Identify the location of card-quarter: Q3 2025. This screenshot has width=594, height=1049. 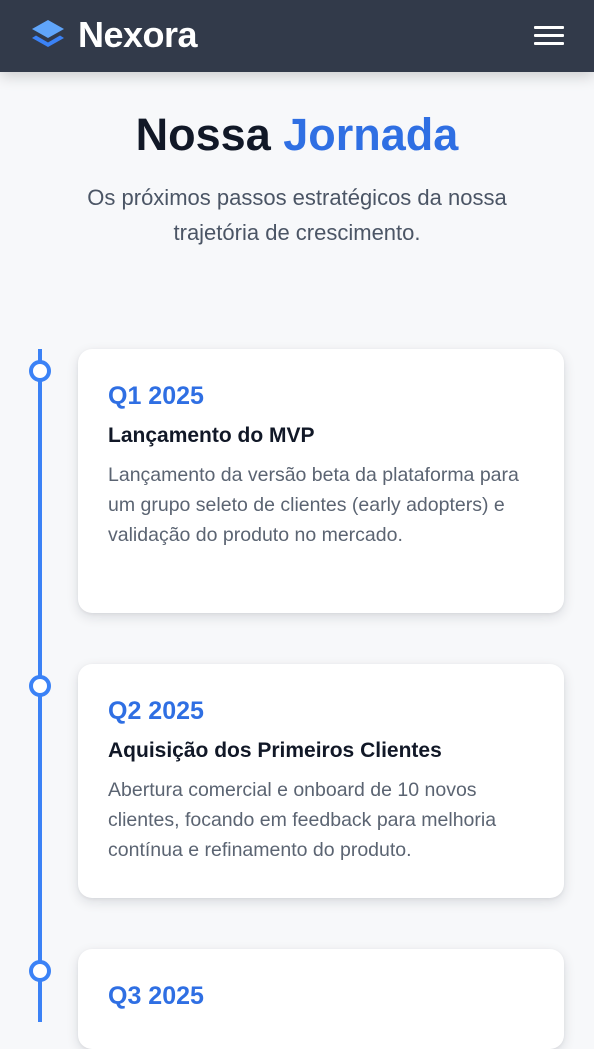
(156, 996).